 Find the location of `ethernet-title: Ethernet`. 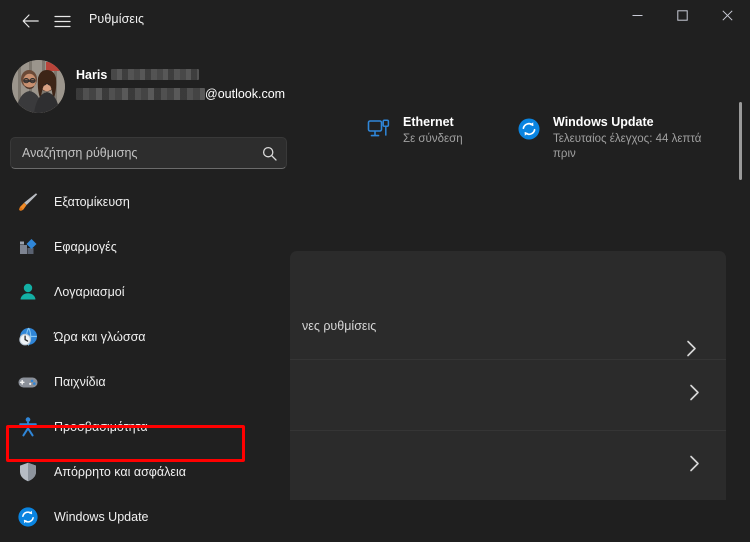

ethernet-title: Ethernet is located at coordinates (428, 122).